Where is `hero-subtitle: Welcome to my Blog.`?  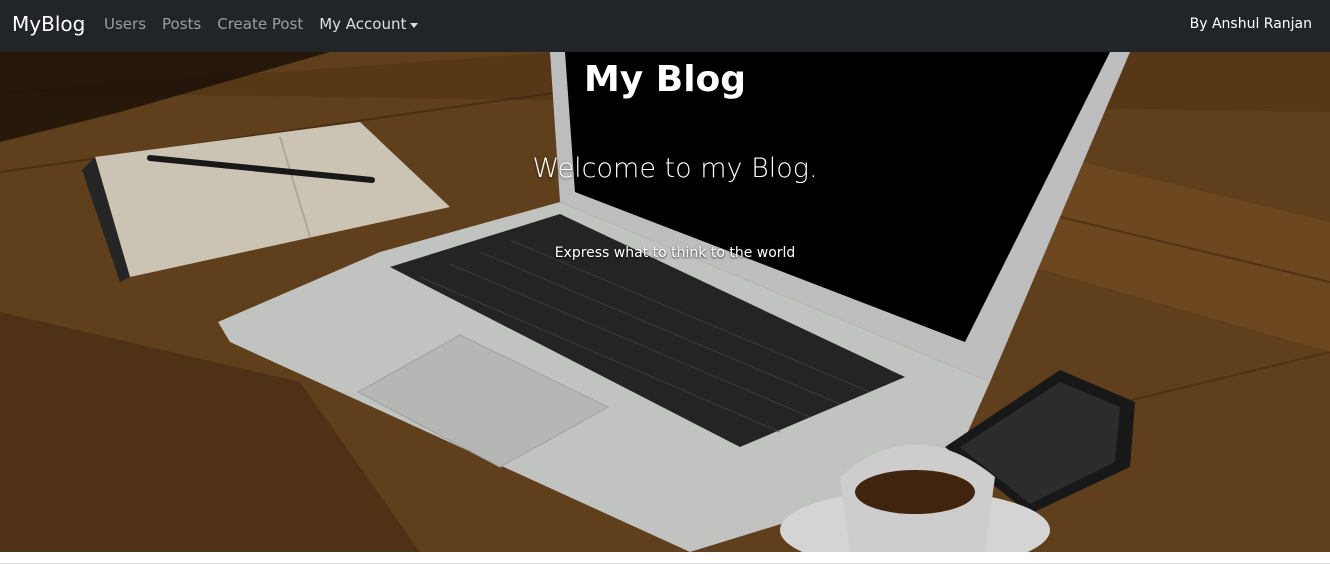
hero-subtitle: Welcome to my Blog. is located at coordinates (675, 168).